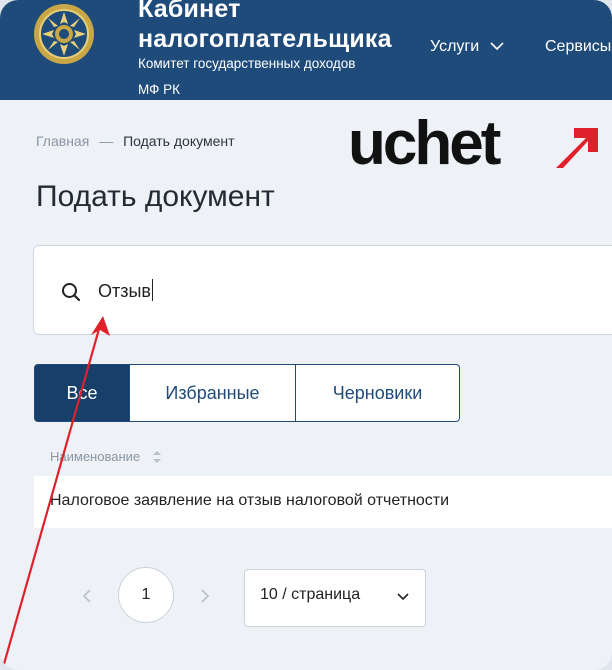 The image size is (612, 670). What do you see at coordinates (95, 456) in the screenshot?
I see `column-header-label: Наименование` at bounding box center [95, 456].